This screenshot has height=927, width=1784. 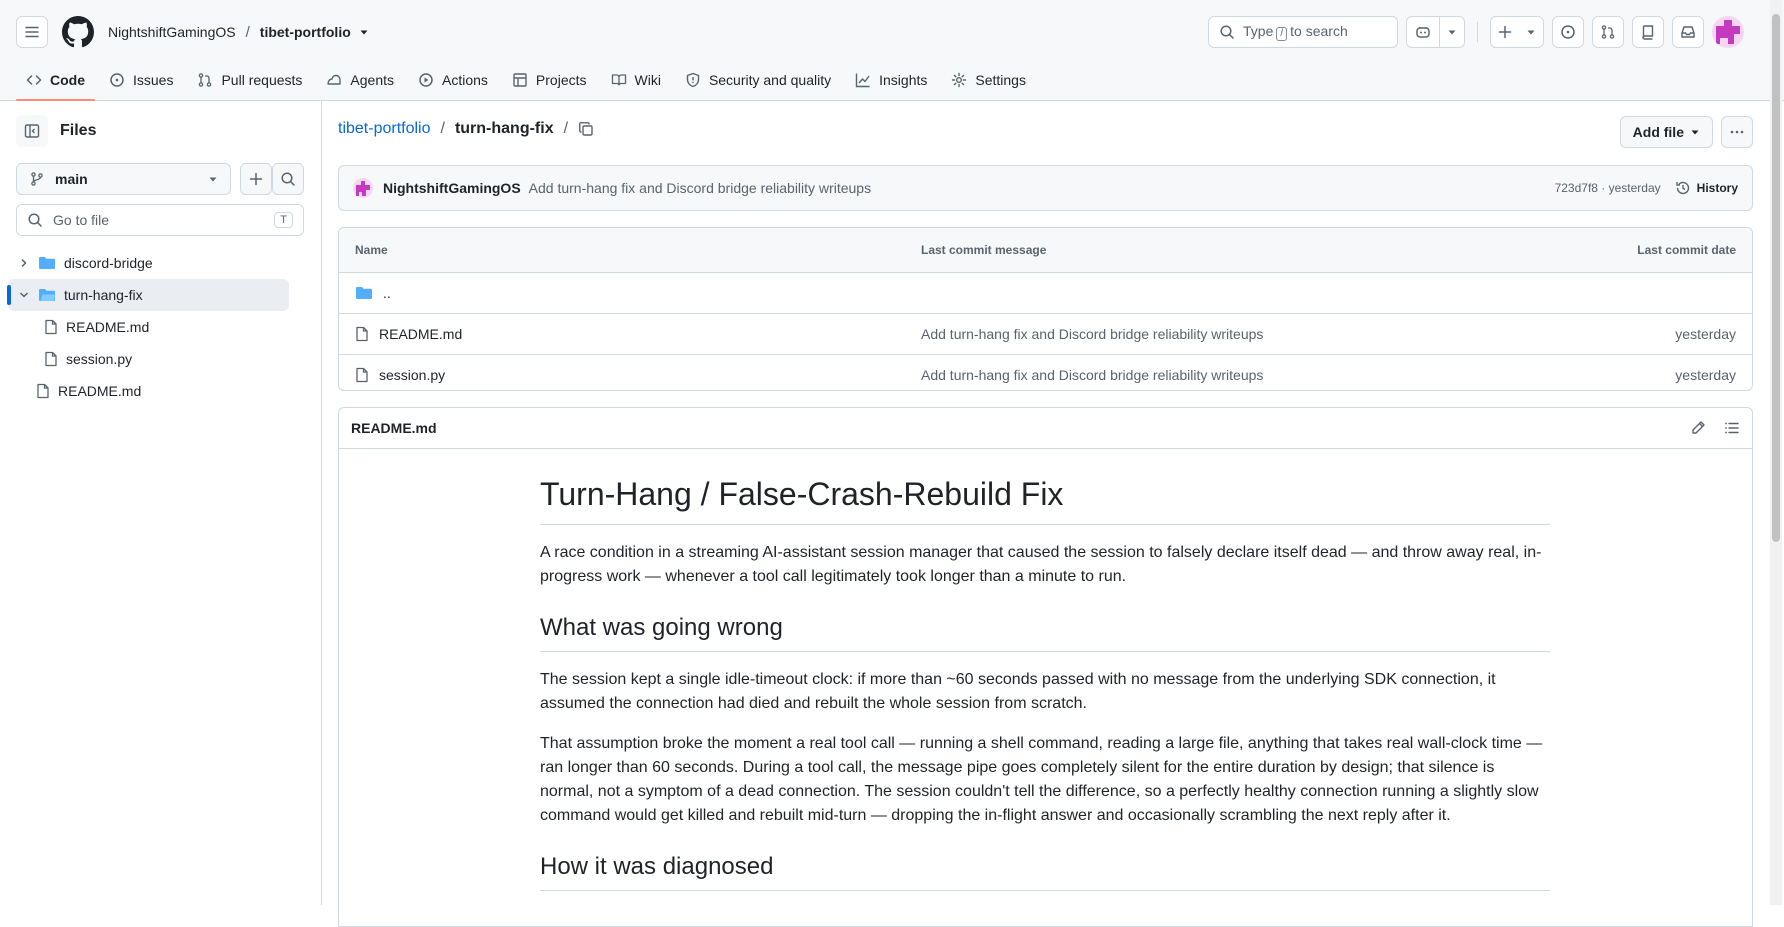 I want to click on pencil-icon, so click(x=1698, y=428).